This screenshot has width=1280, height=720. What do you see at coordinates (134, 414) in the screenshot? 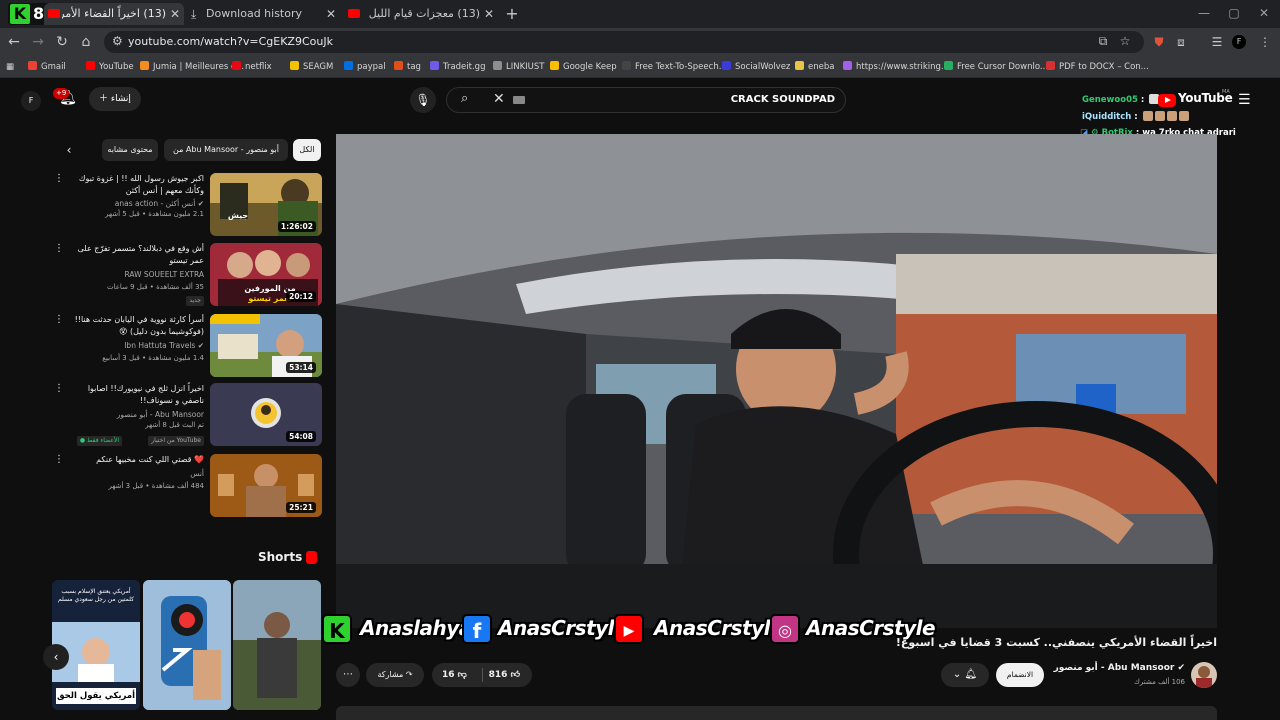
I see `channel-name: Abu Mansoor - أبو منصور` at bounding box center [134, 414].